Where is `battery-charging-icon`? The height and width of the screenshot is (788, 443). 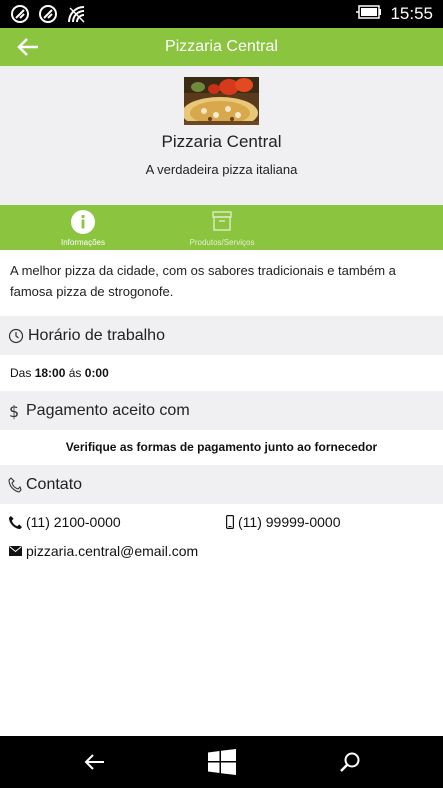 battery-charging-icon is located at coordinates (369, 14).